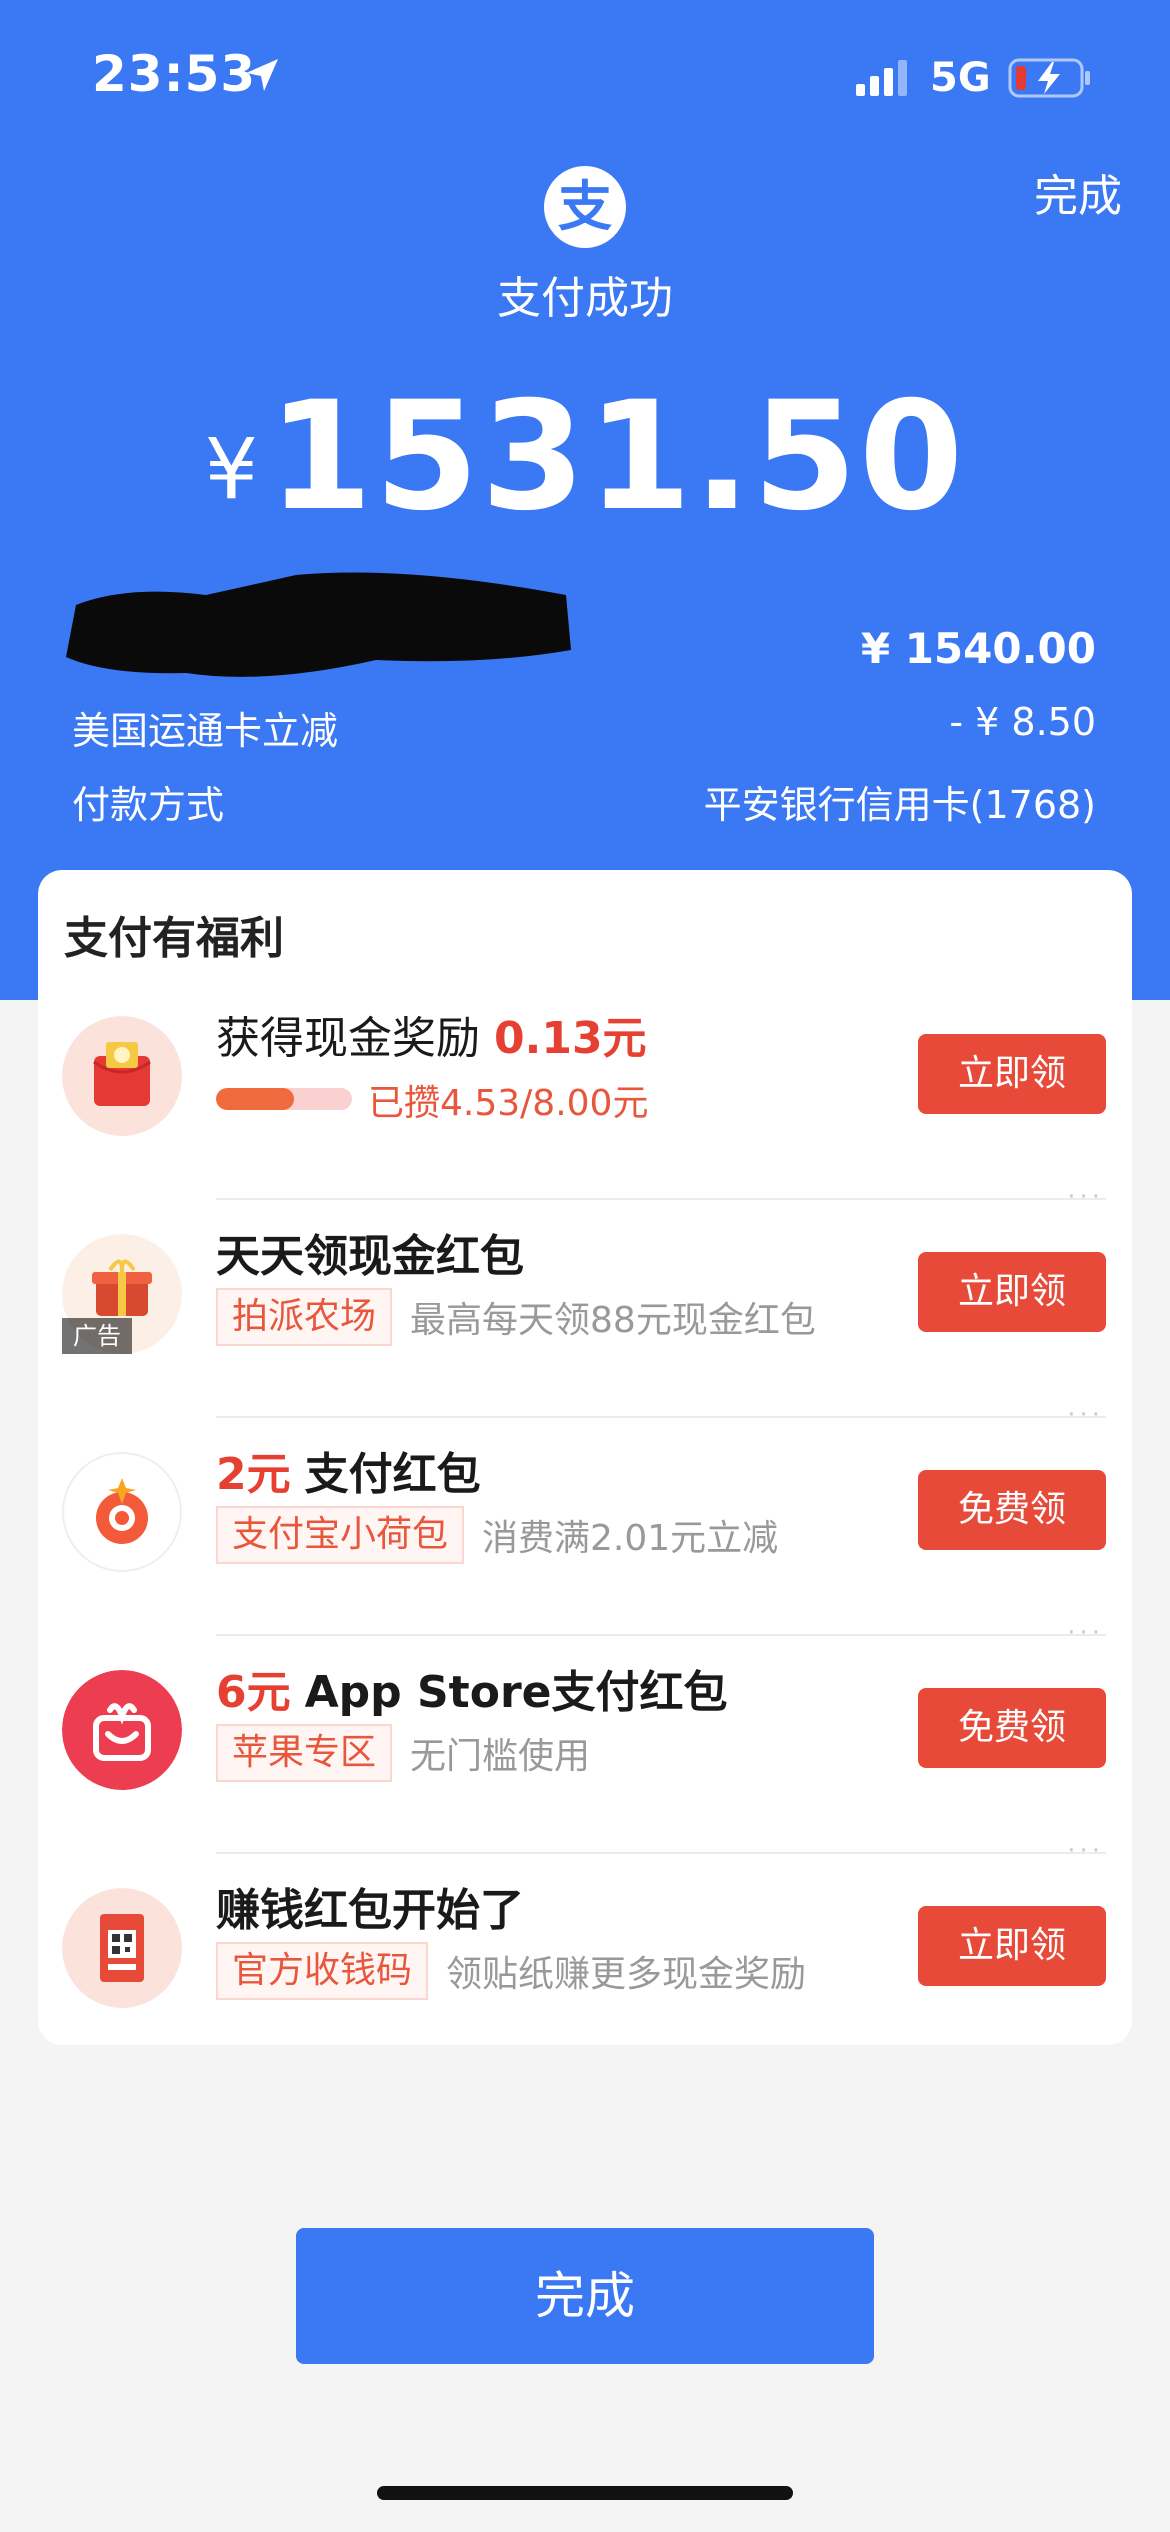 The height and width of the screenshot is (2532, 1170). Describe the element at coordinates (508, 1103) in the screenshot. I see `cash-reward-progress-text: 已攒4.53/8.00元` at that location.